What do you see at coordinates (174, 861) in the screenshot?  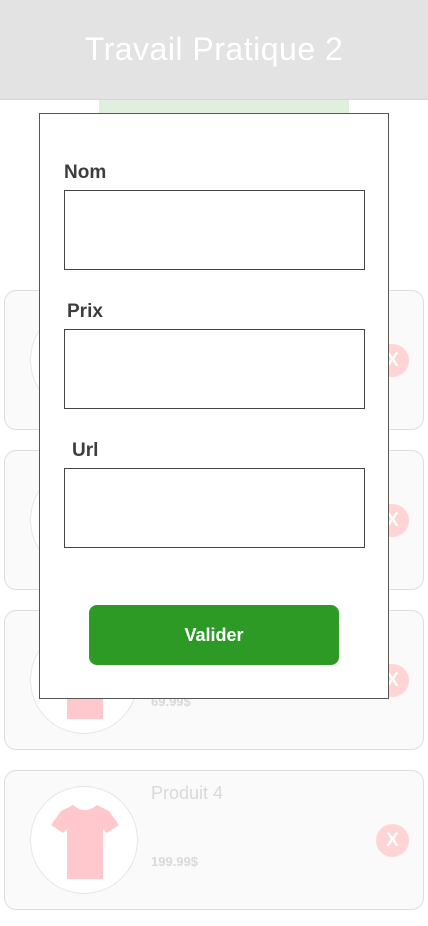 I see `product-price: 199.99$` at bounding box center [174, 861].